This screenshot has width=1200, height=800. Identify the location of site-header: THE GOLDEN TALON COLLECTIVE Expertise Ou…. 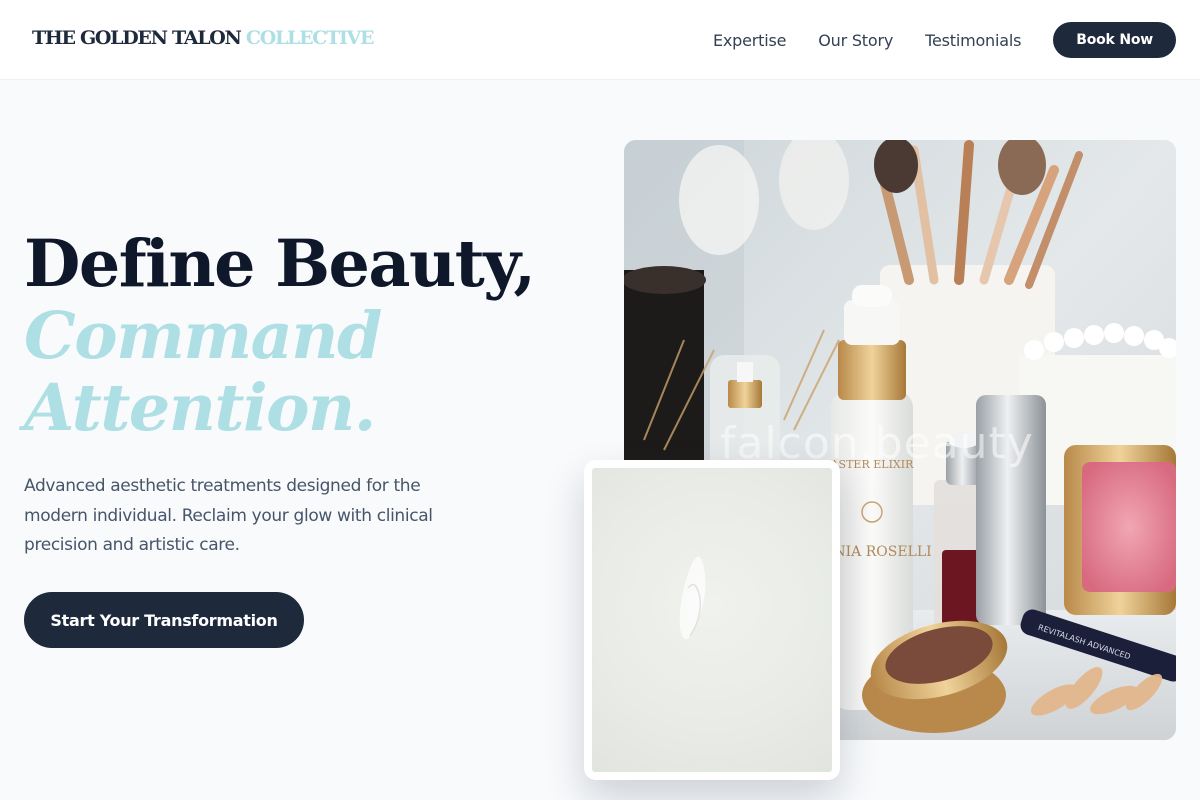
(600, 40).